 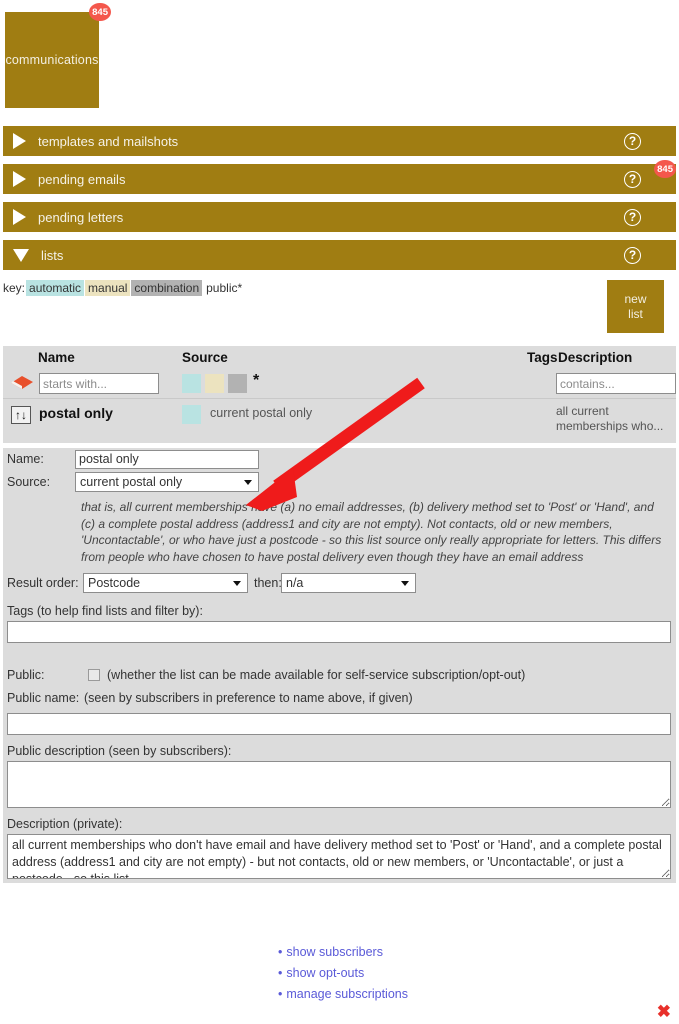 What do you see at coordinates (56, 357) in the screenshot?
I see `column-header-name: Name` at bounding box center [56, 357].